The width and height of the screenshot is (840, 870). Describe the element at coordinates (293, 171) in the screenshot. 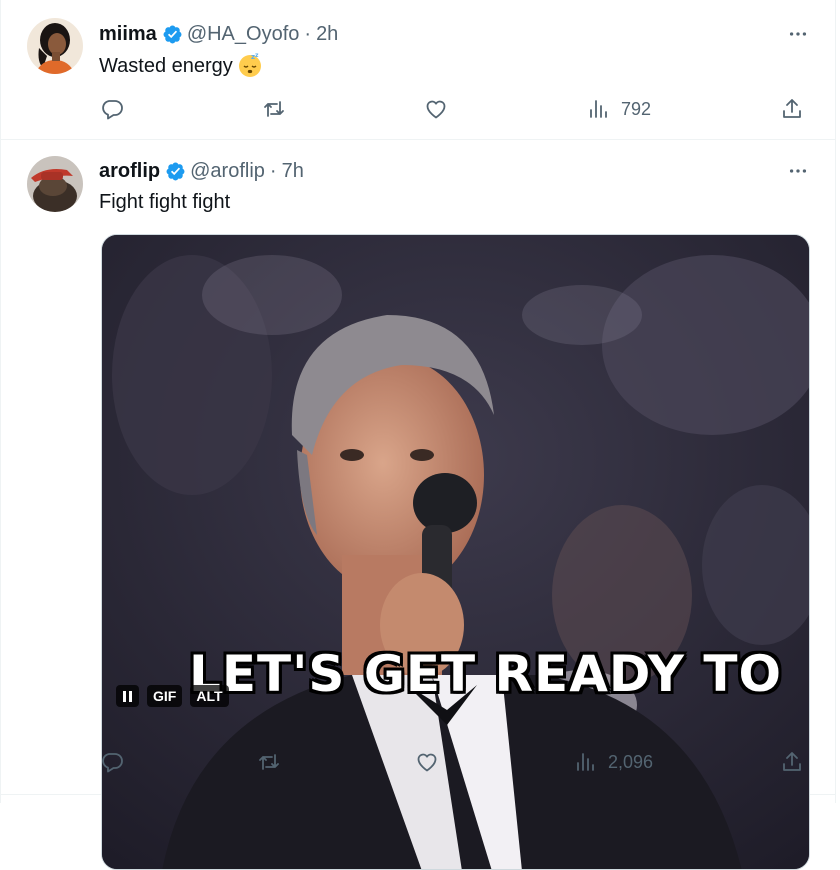

I see `timestamp: 7h` at that location.